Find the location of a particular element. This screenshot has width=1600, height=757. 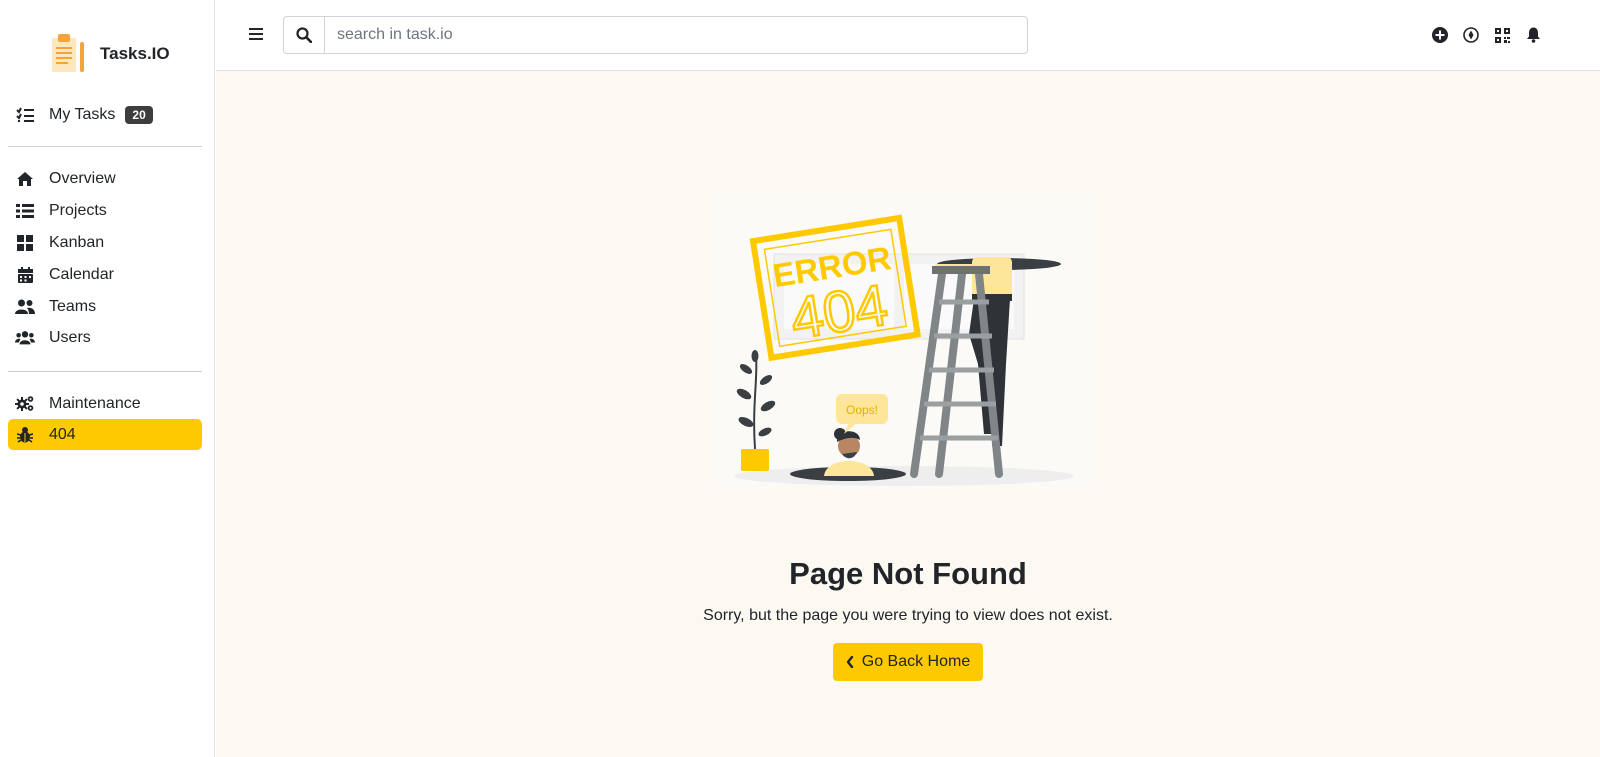

users-icon is located at coordinates (25, 307).